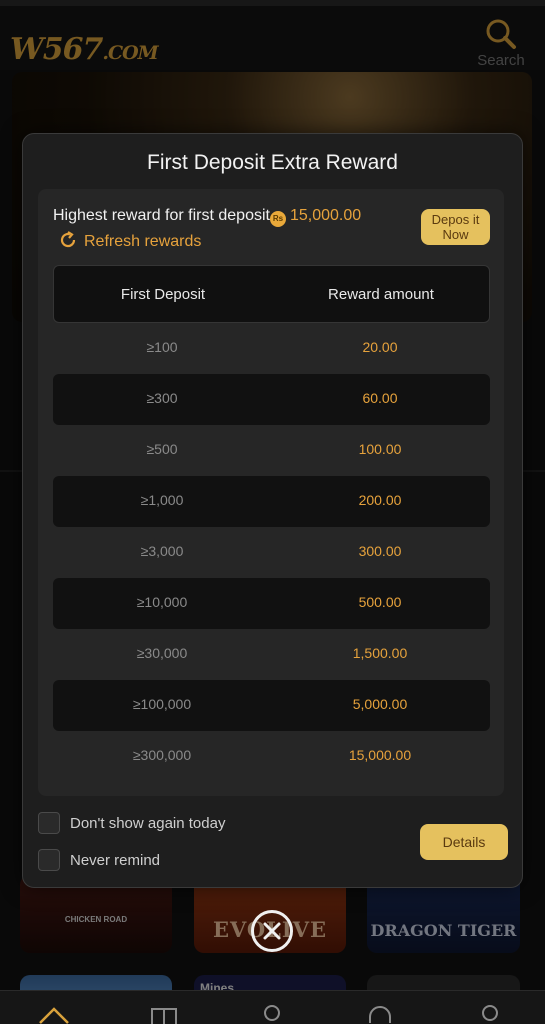 This screenshot has height=1024, width=545. What do you see at coordinates (277, 219) in the screenshot?
I see `rupee-coin-icon: Rs` at bounding box center [277, 219].